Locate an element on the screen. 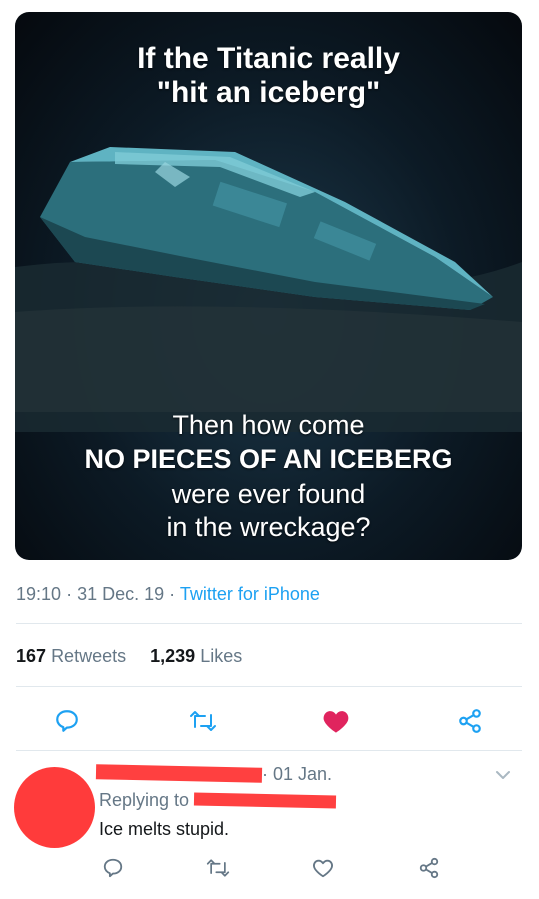 The image size is (539, 899). retweets-label: Retweets is located at coordinates (89, 656).